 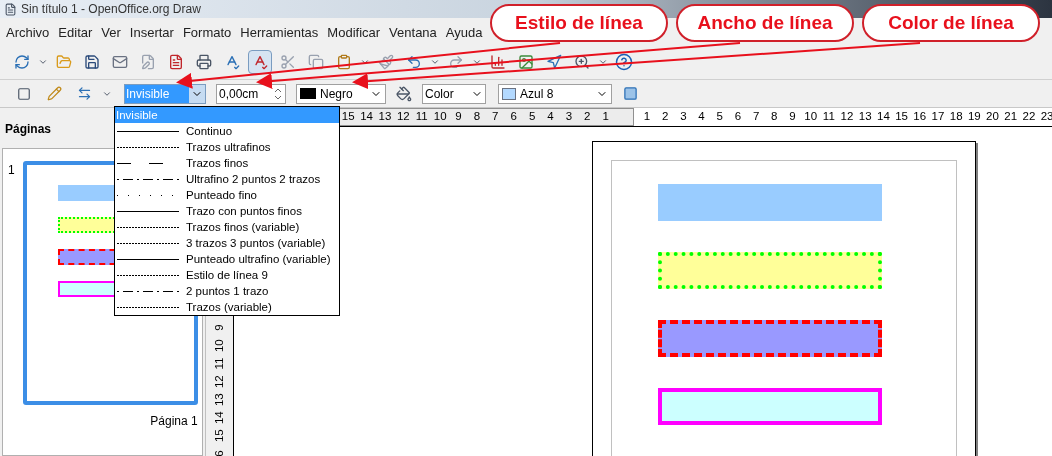 What do you see at coordinates (151, 32) in the screenshot?
I see `menu-item: Insertar` at bounding box center [151, 32].